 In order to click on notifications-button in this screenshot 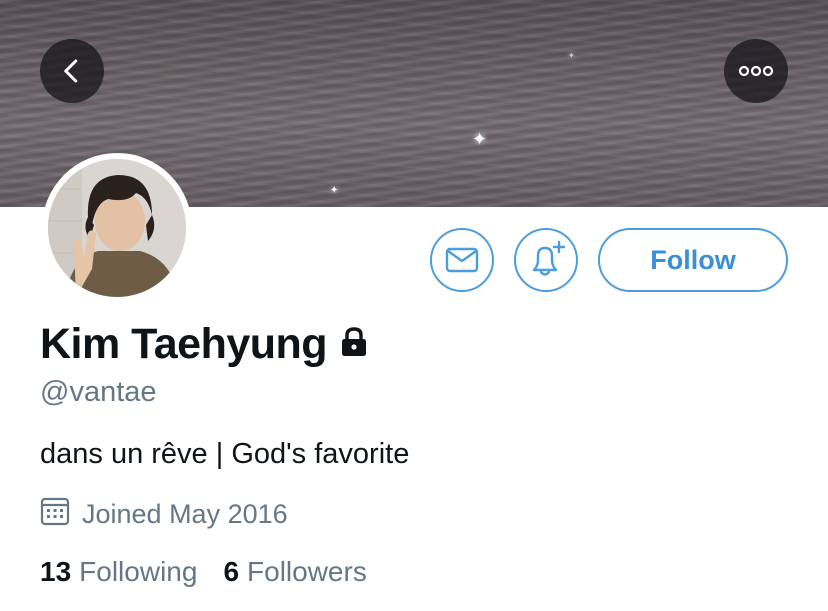, I will do `click(546, 260)`.